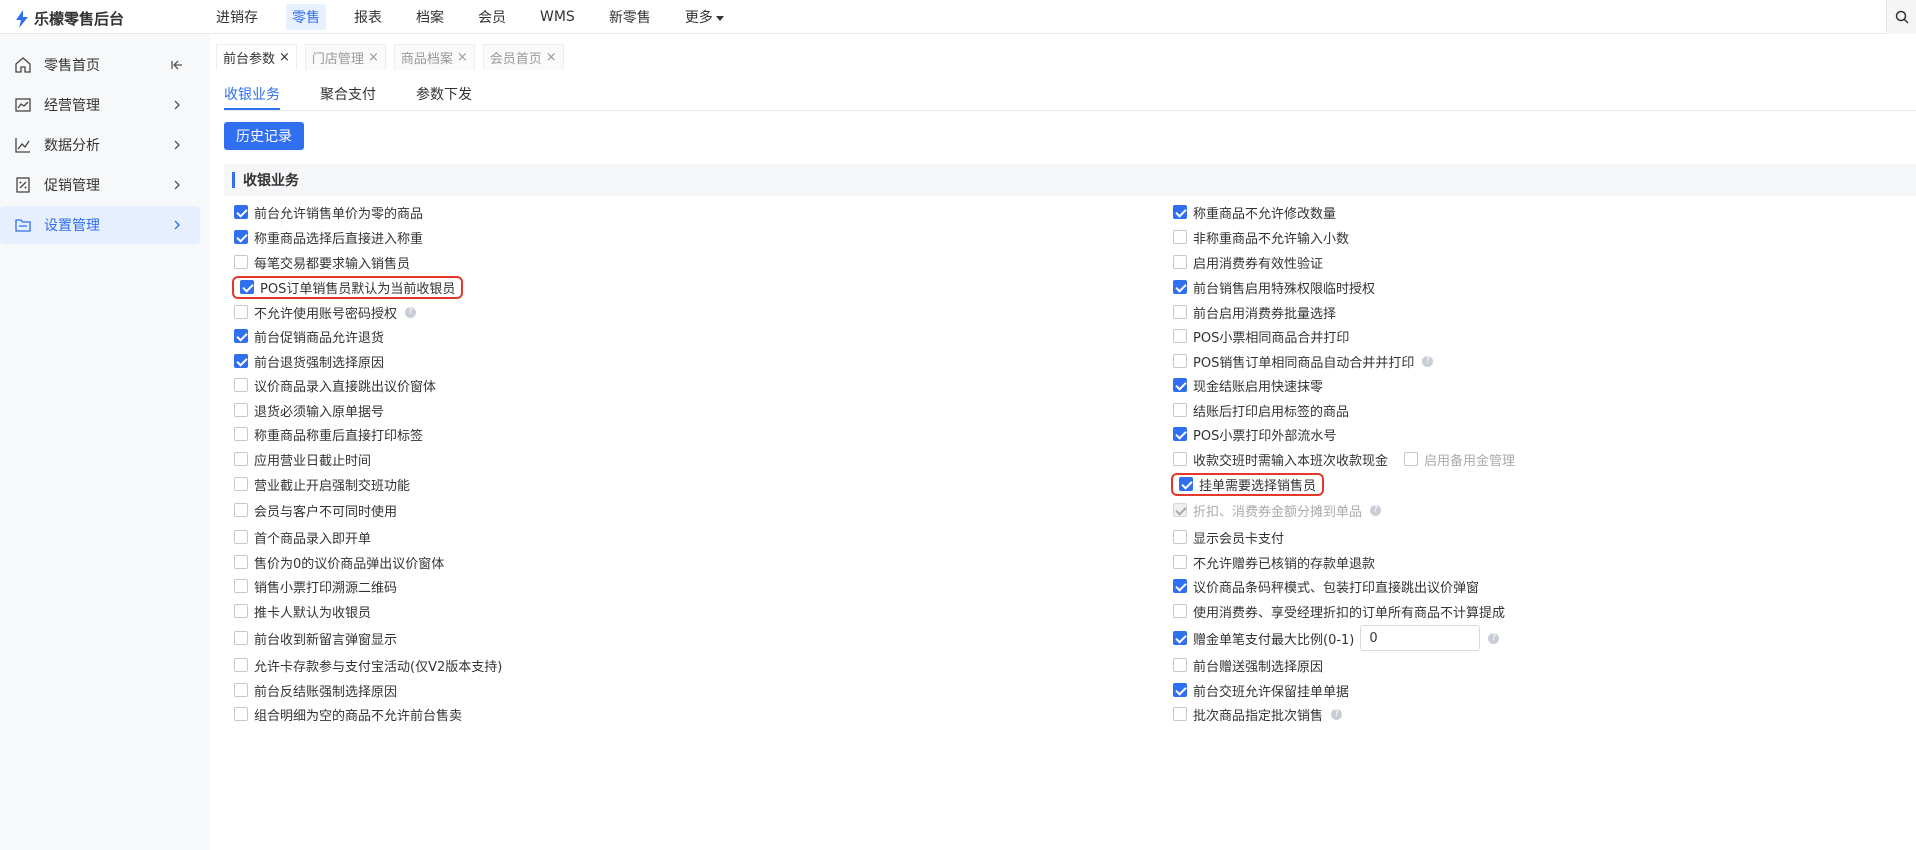 Image resolution: width=1916 pixels, height=850 pixels. Describe the element at coordinates (256, 57) in the screenshot. I see `page-tab-front-params: 前台参数 ×` at that location.